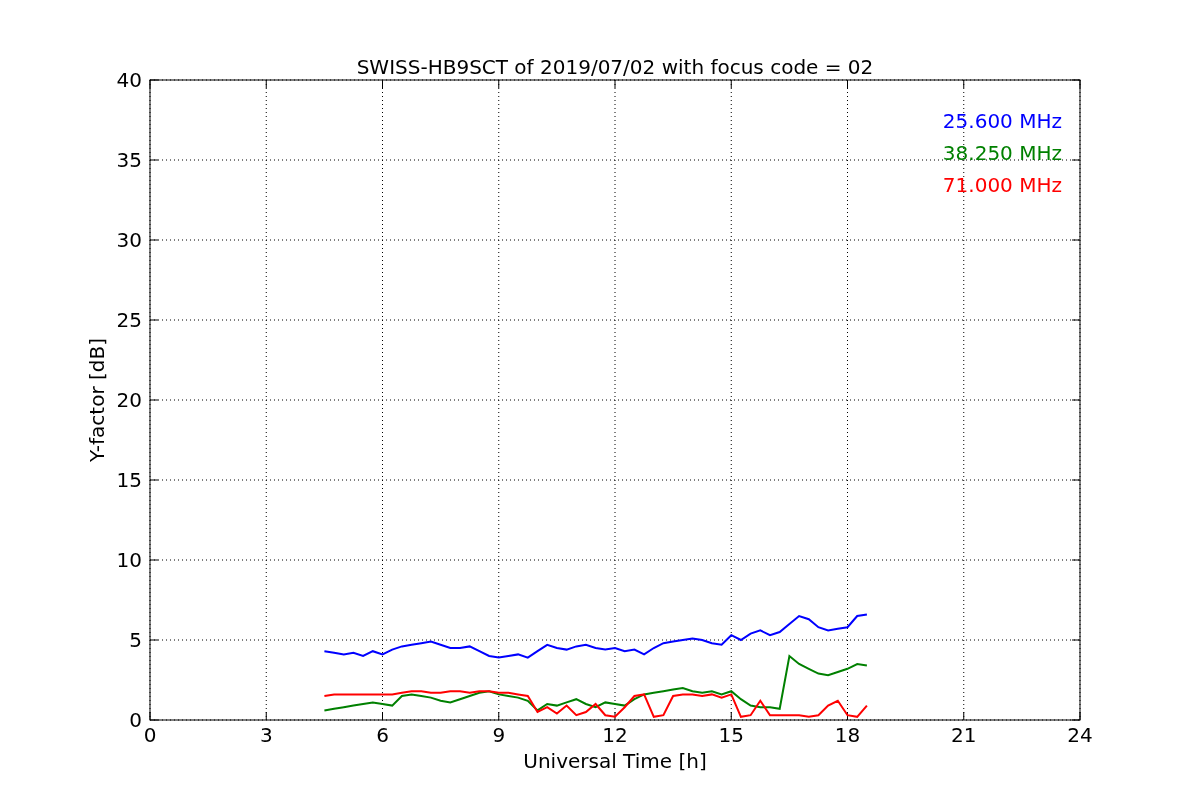  I want to click on y-tick-label: 10, so click(129, 560).